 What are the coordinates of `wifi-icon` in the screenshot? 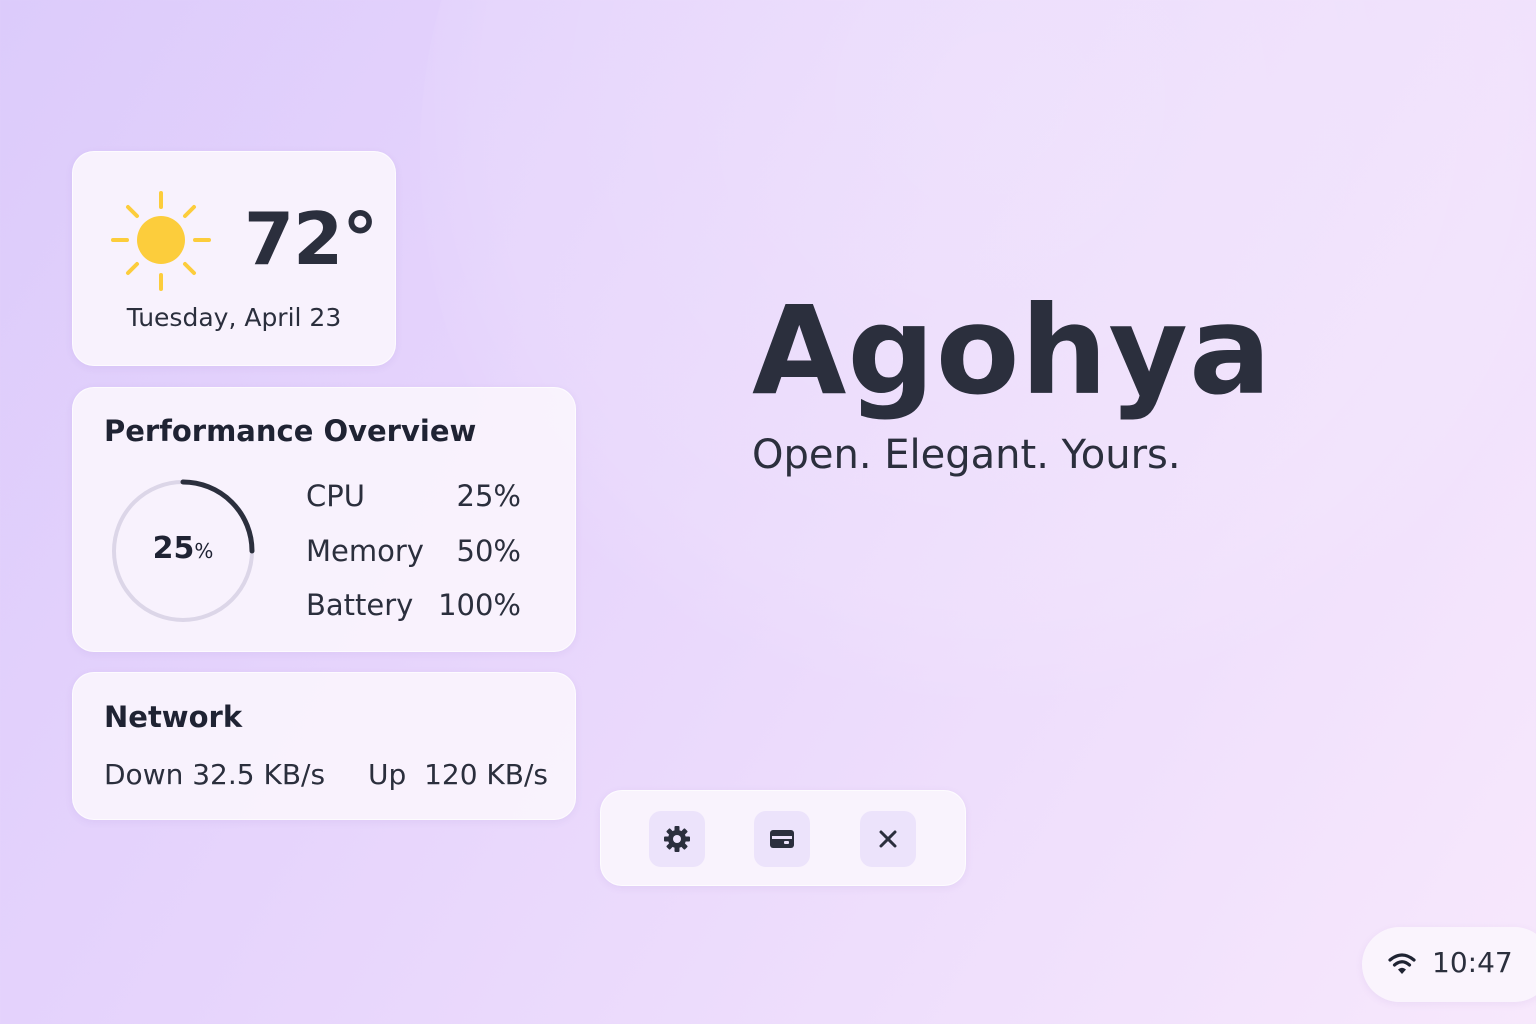 It's located at (1402, 964).